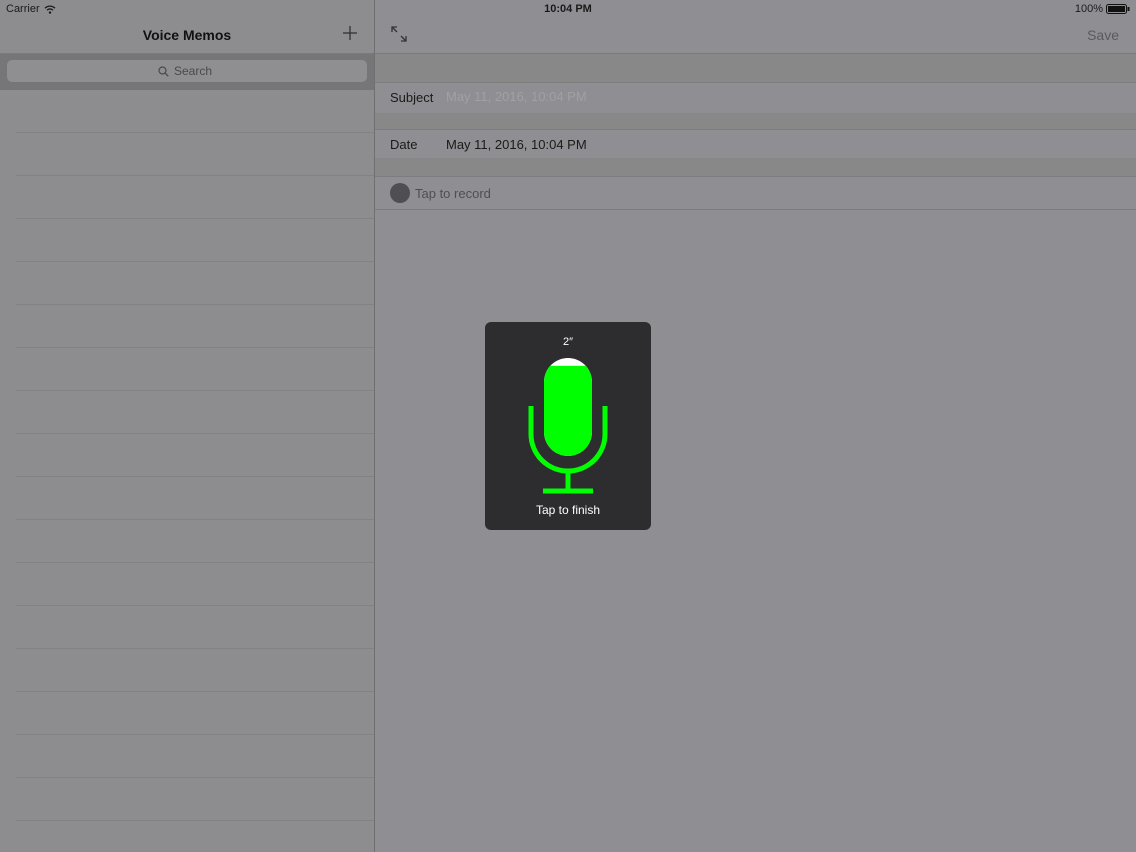 The width and height of the screenshot is (1136, 852). Describe the element at coordinates (596, 96) in the screenshot. I see `subject-input` at that location.